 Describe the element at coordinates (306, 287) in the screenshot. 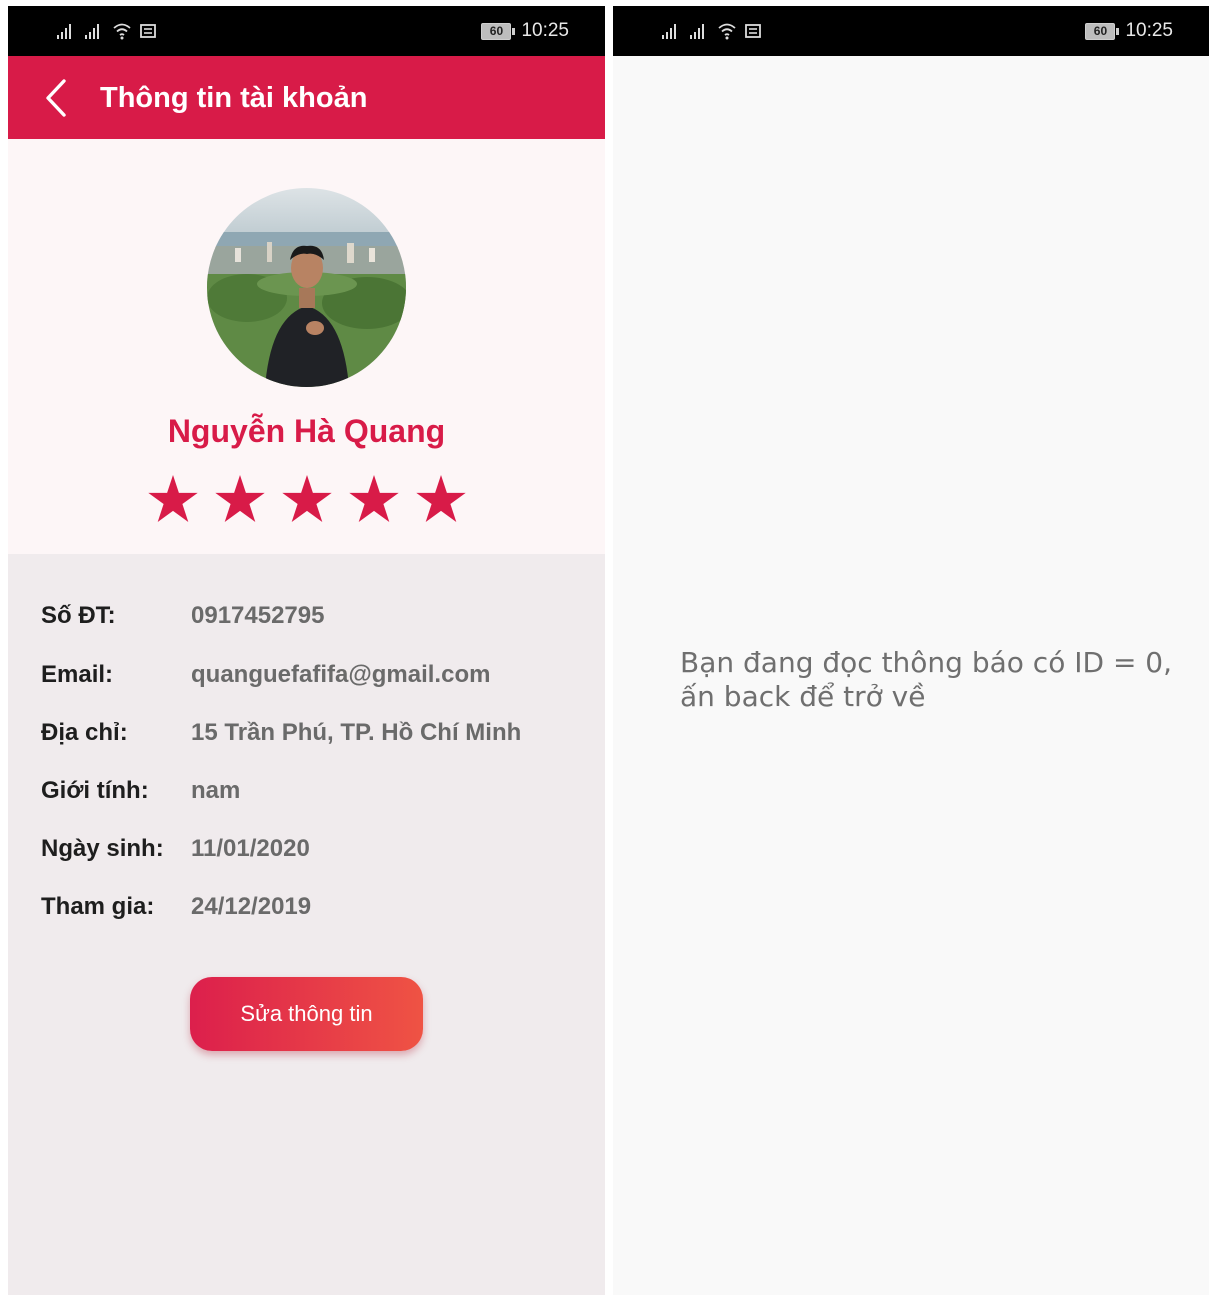

I see `avatar` at that location.